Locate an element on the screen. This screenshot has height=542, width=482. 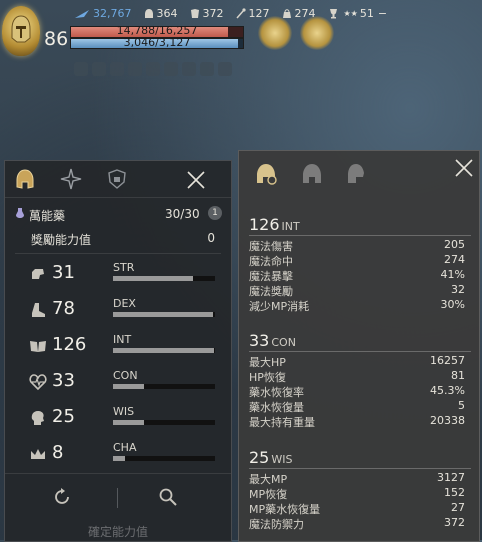
star-tab-icon is located at coordinates (71, 179).